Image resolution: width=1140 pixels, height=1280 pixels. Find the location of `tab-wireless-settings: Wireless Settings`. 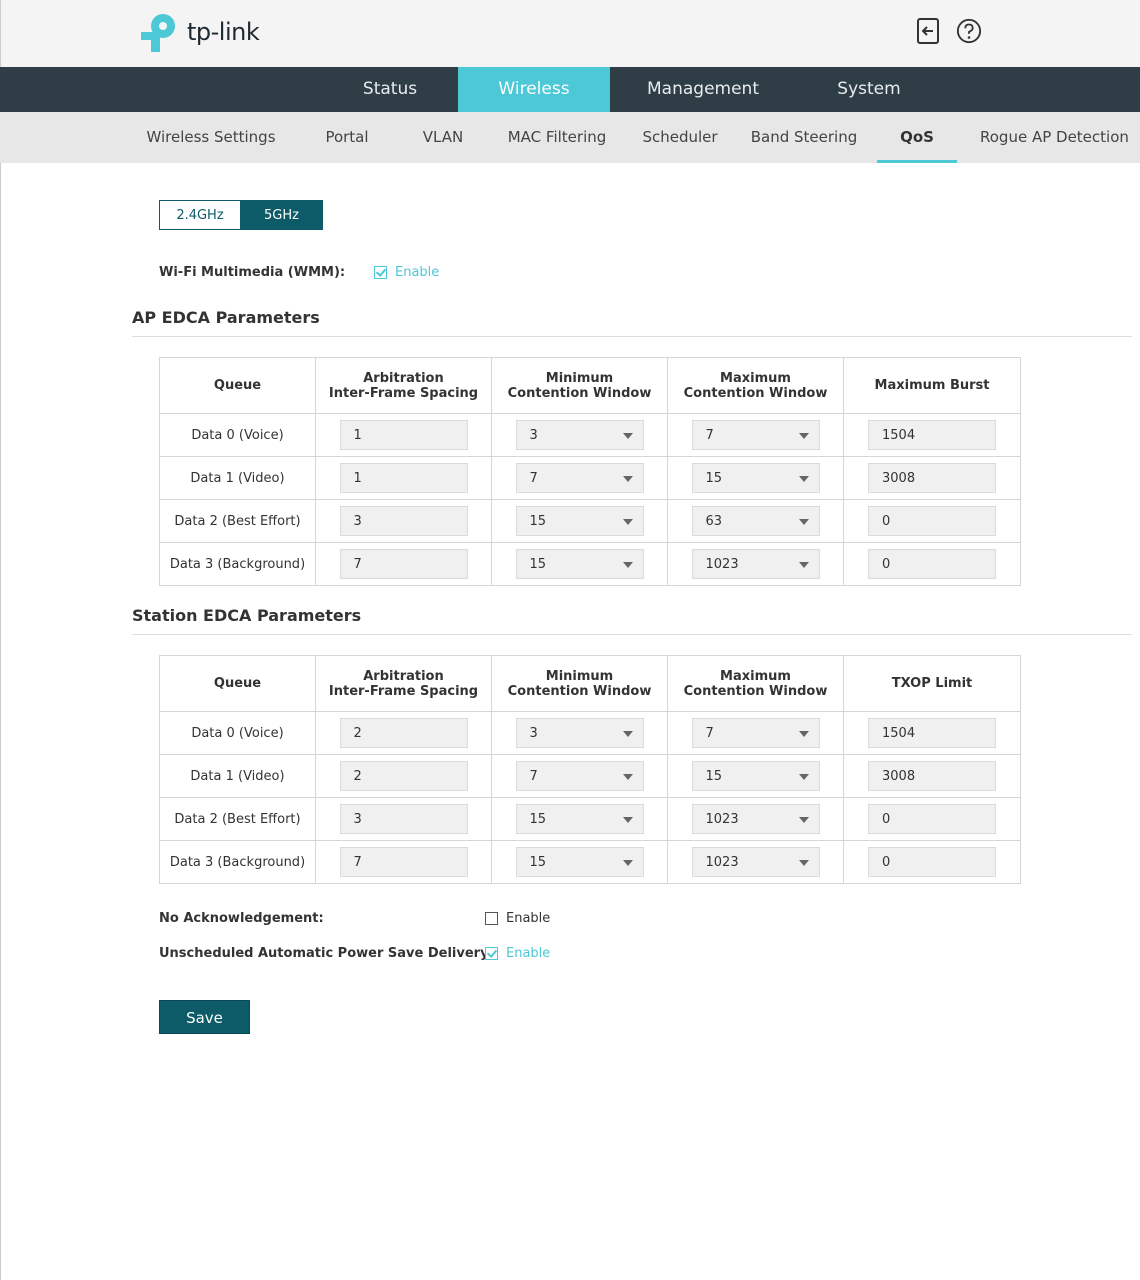

tab-wireless-settings: Wireless Settings is located at coordinates (211, 137).